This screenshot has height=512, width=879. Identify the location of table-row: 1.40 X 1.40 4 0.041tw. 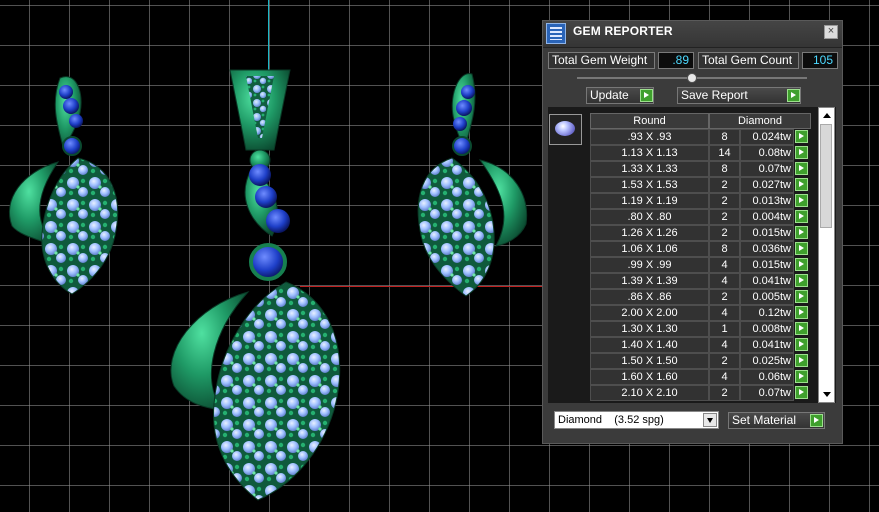
(708, 345).